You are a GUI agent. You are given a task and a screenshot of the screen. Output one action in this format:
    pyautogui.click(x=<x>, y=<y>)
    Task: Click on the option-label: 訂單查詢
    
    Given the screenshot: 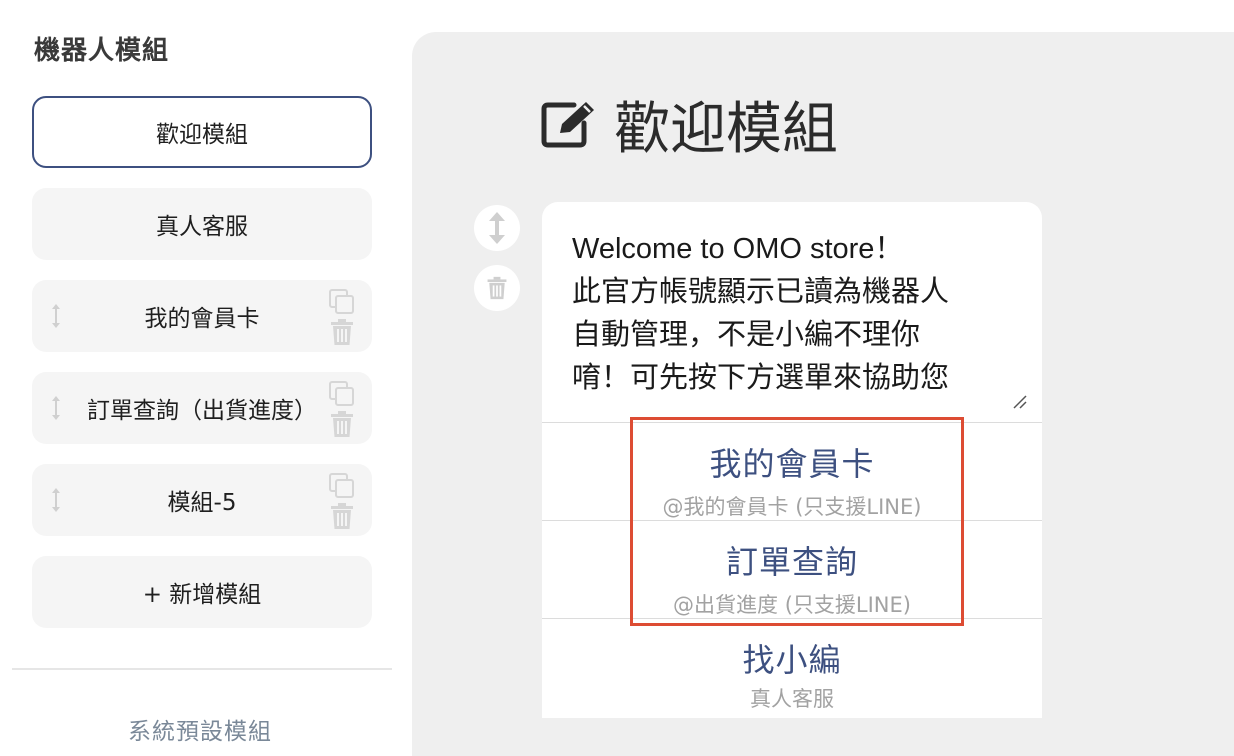 What is the action you would take?
    pyautogui.click(x=791, y=562)
    